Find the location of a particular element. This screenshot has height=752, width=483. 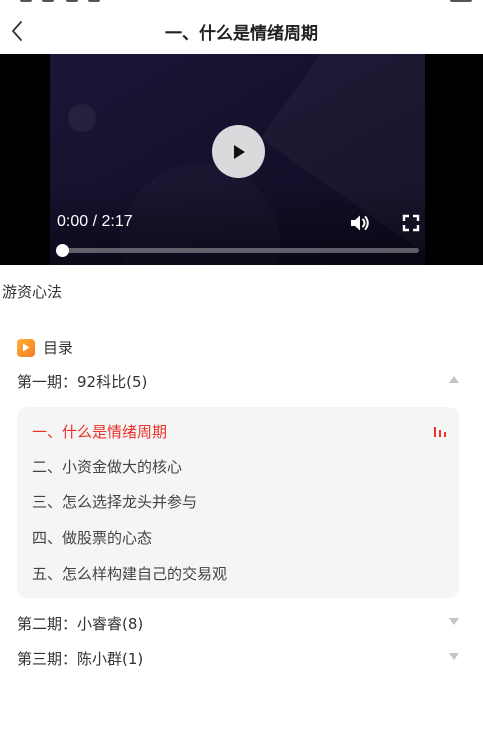

play-button is located at coordinates (238, 151).